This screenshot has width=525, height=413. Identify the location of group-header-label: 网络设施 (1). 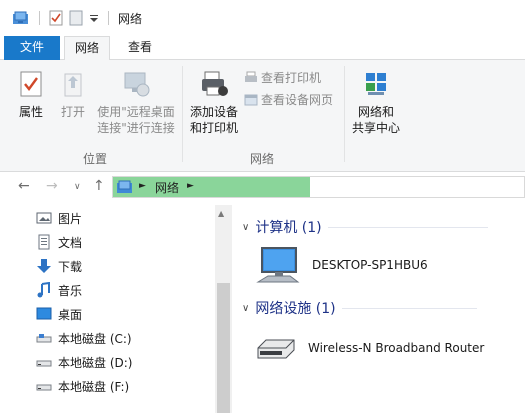
(295, 309).